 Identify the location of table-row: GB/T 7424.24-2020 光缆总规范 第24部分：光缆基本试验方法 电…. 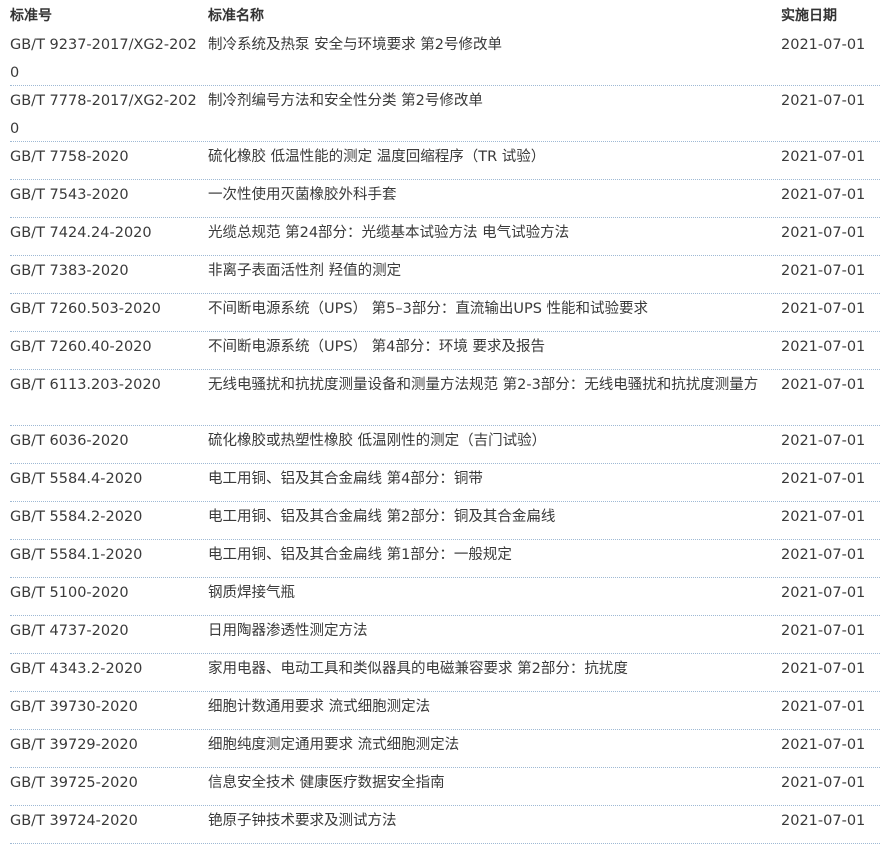
(445, 237).